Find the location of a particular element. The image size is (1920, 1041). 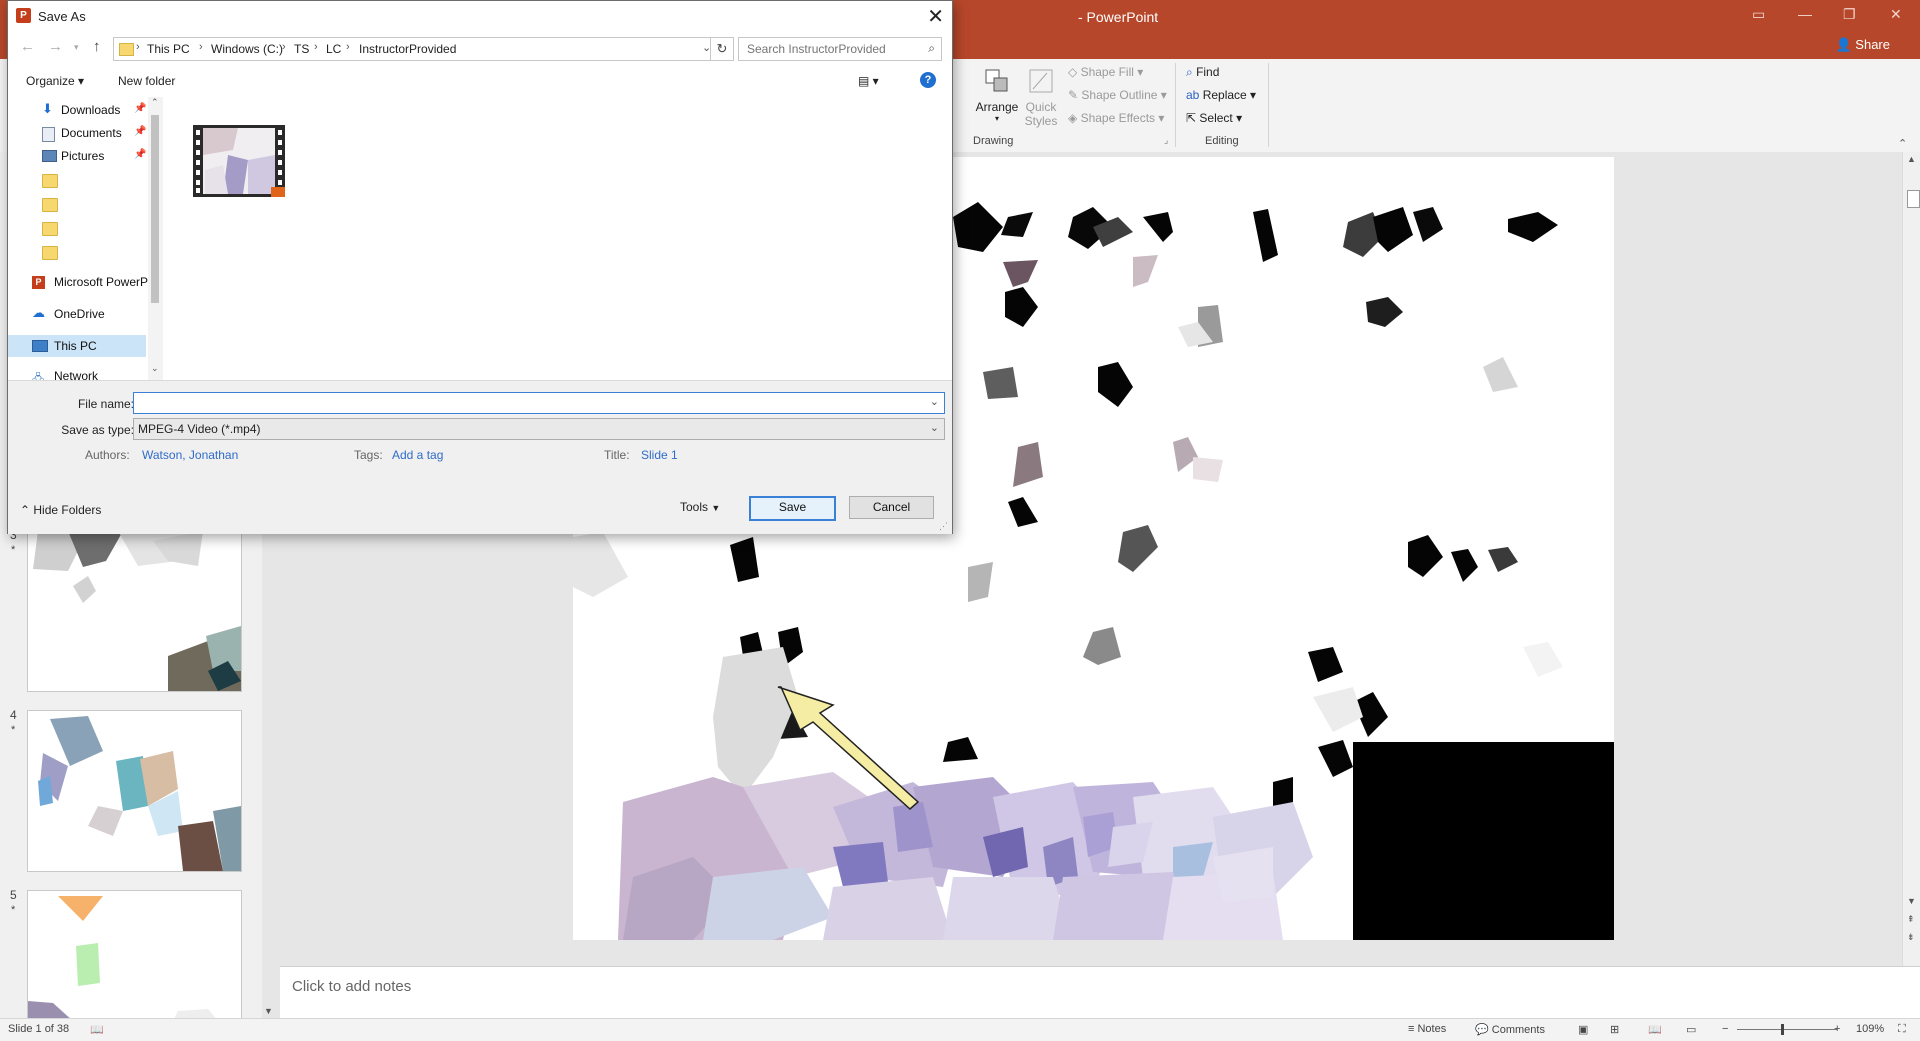

collapse-ribbon-icon: ⌃ is located at coordinates (1902, 143).